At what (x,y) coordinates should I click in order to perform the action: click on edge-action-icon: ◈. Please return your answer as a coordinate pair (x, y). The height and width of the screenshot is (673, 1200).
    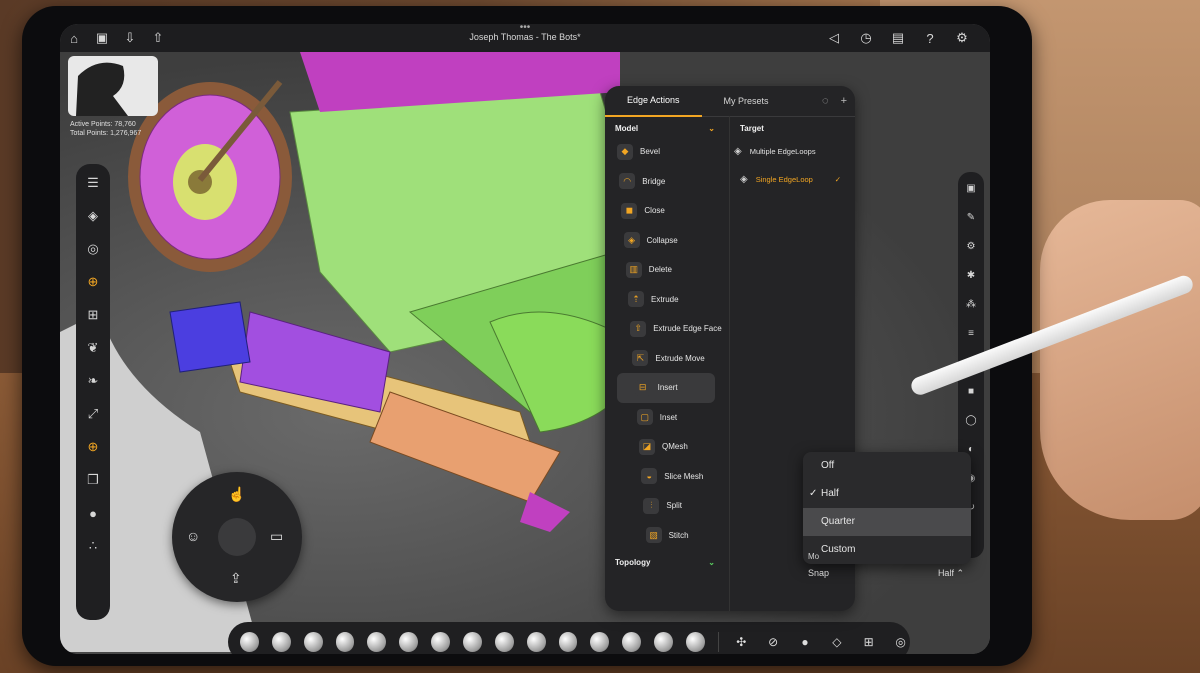
    Looking at the image, I should click on (631, 240).